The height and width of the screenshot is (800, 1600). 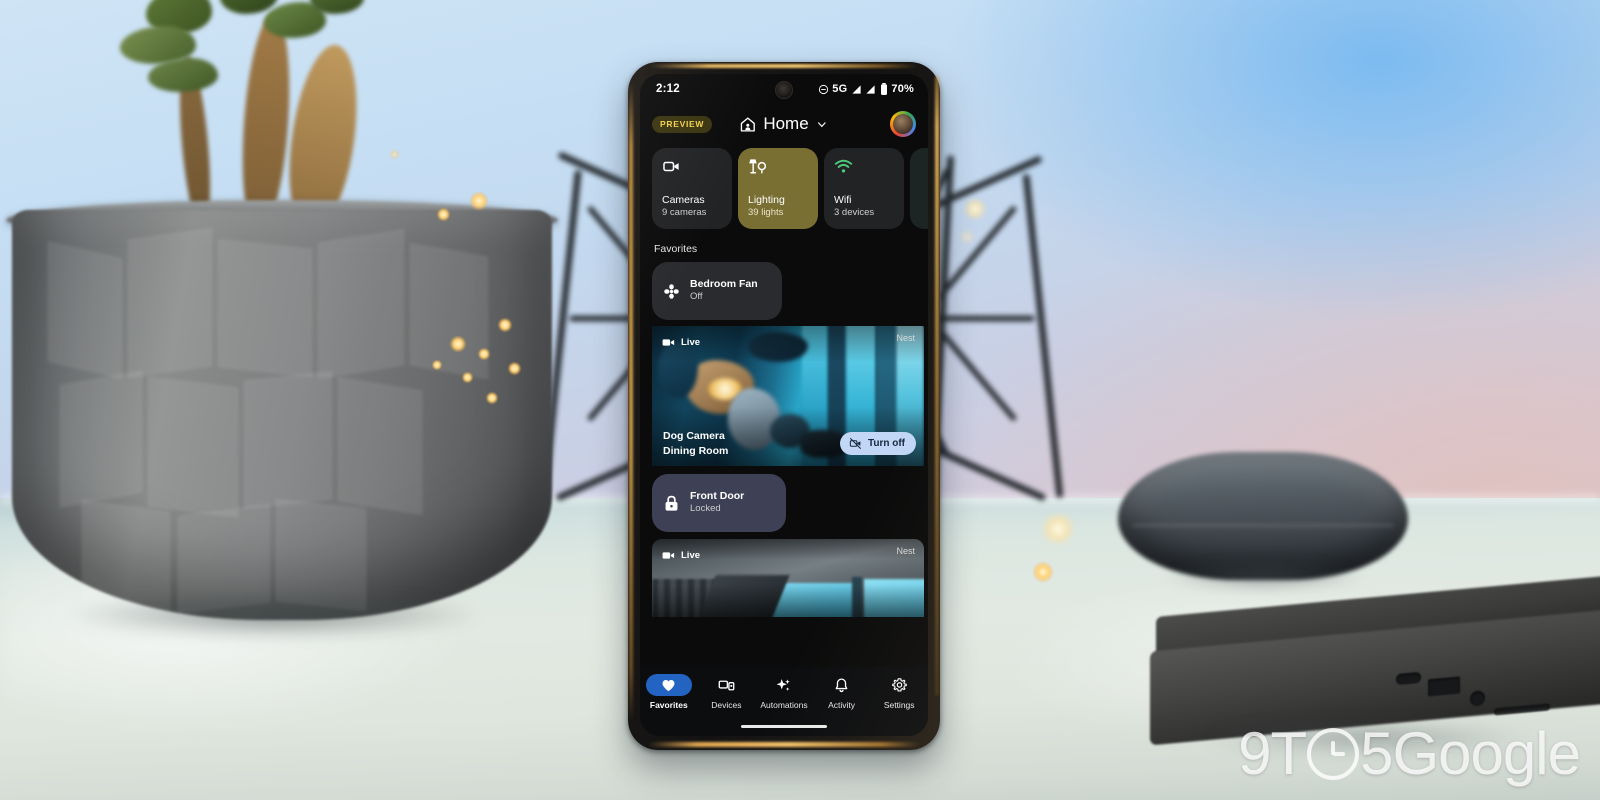 I want to click on heart-icon, so click(x=668, y=685).